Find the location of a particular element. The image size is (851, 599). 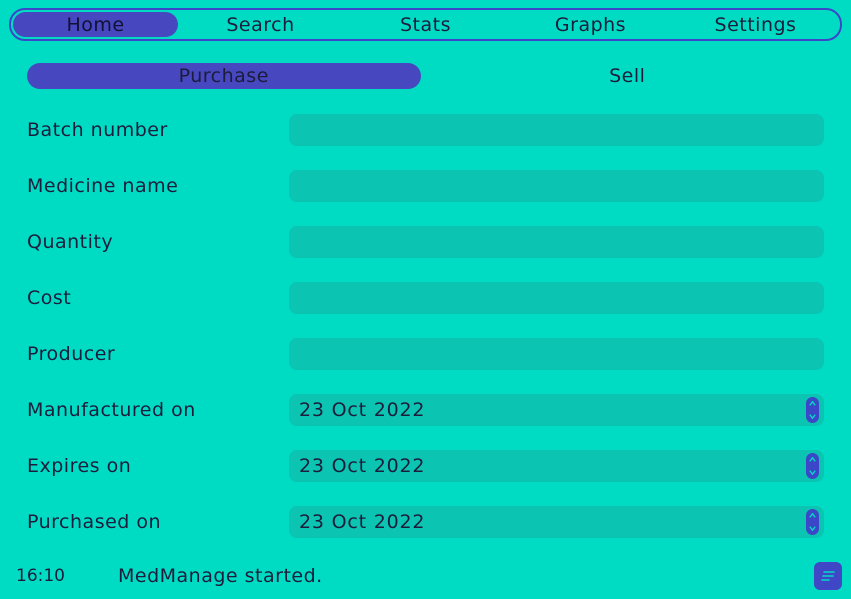

manufactured-on-date-field: 23 Oct 2022 is located at coordinates (556, 410).